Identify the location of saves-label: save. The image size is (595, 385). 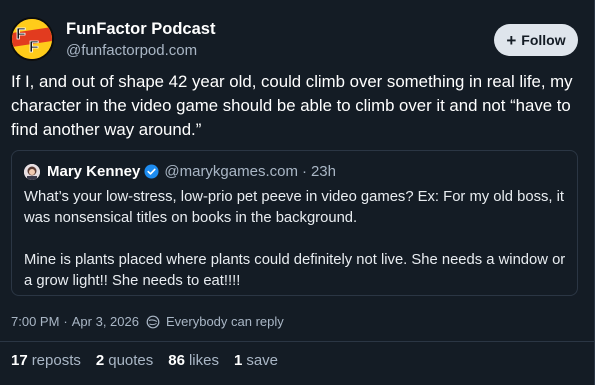
(262, 360).